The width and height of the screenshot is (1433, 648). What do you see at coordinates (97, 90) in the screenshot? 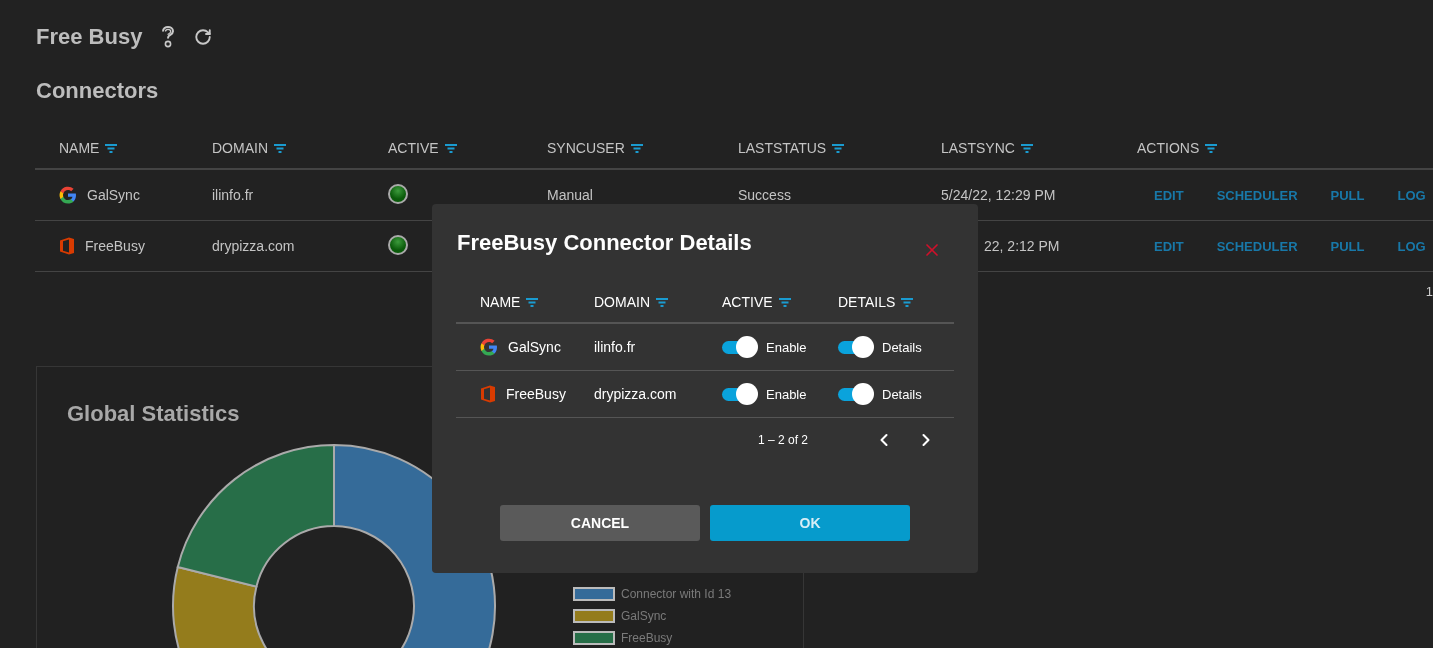
I see `section-title: Connectors` at bounding box center [97, 90].